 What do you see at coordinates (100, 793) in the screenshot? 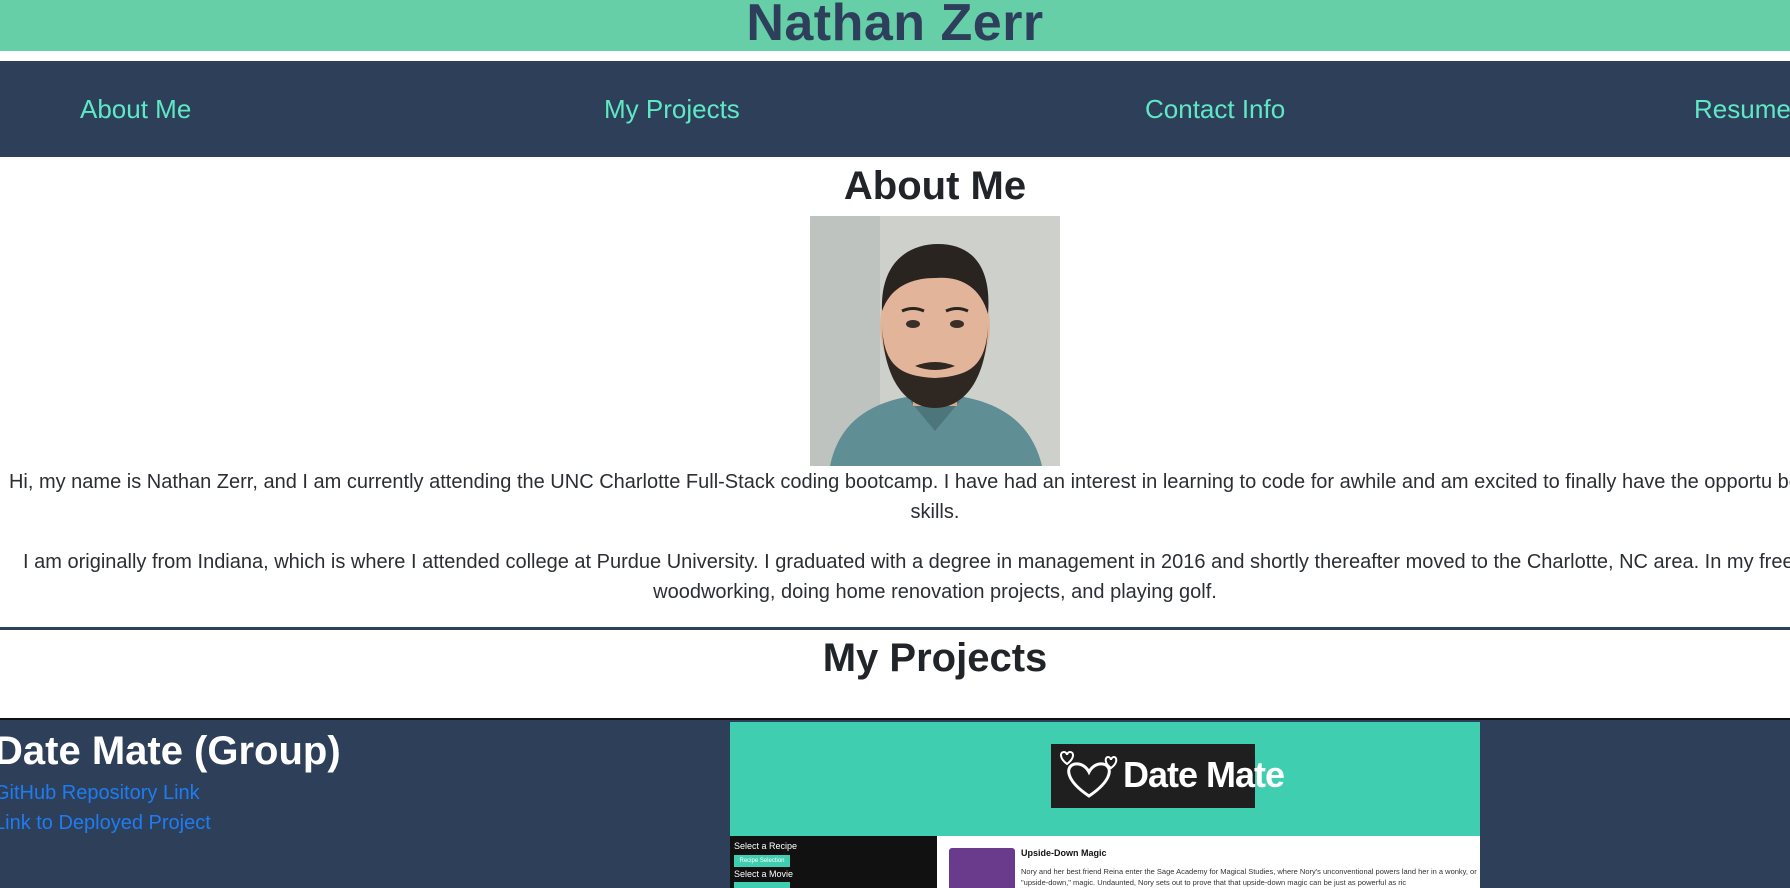
I see `github-repo-link: GitHub Repository Link` at bounding box center [100, 793].